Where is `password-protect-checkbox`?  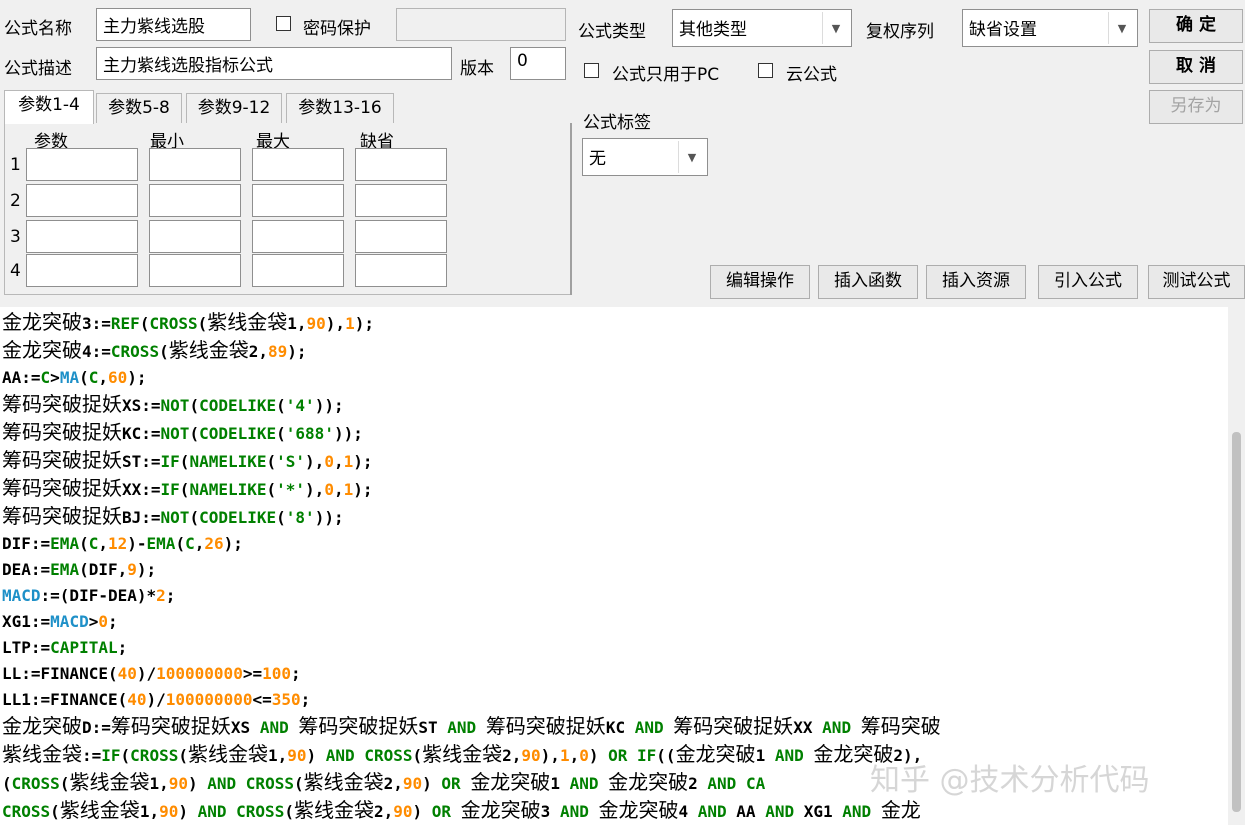 password-protect-checkbox is located at coordinates (283, 23).